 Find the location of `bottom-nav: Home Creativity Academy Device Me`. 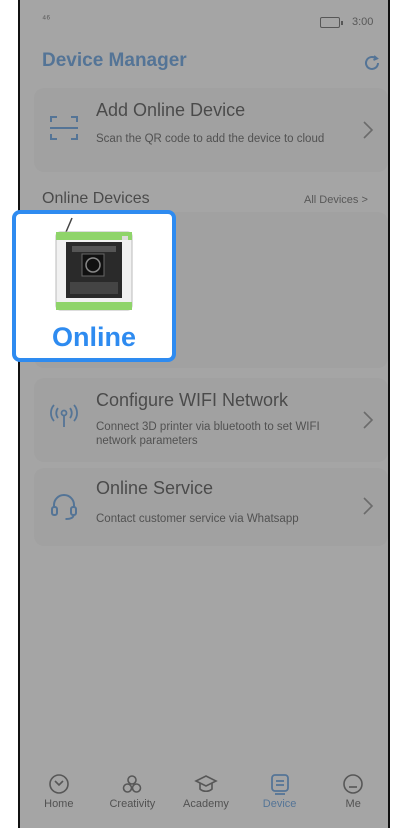

bottom-nav: Home Creativity Academy Device Me is located at coordinates (206, 799).